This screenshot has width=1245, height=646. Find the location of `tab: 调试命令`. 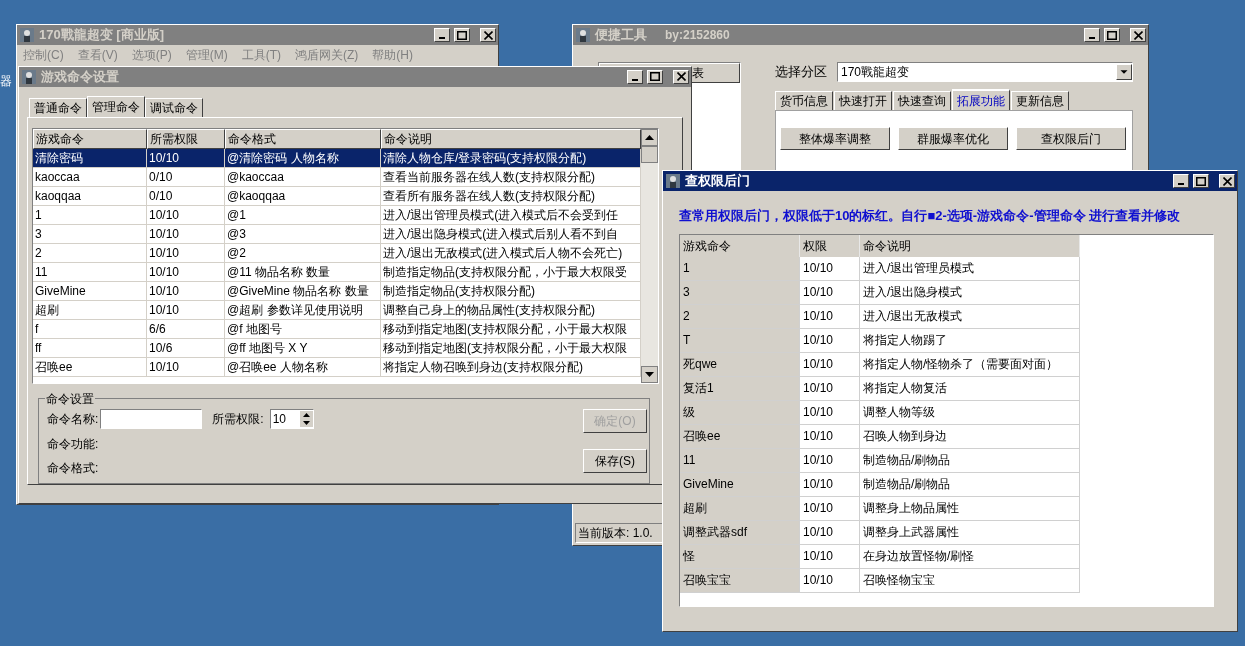

tab: 调试命令 is located at coordinates (174, 107).